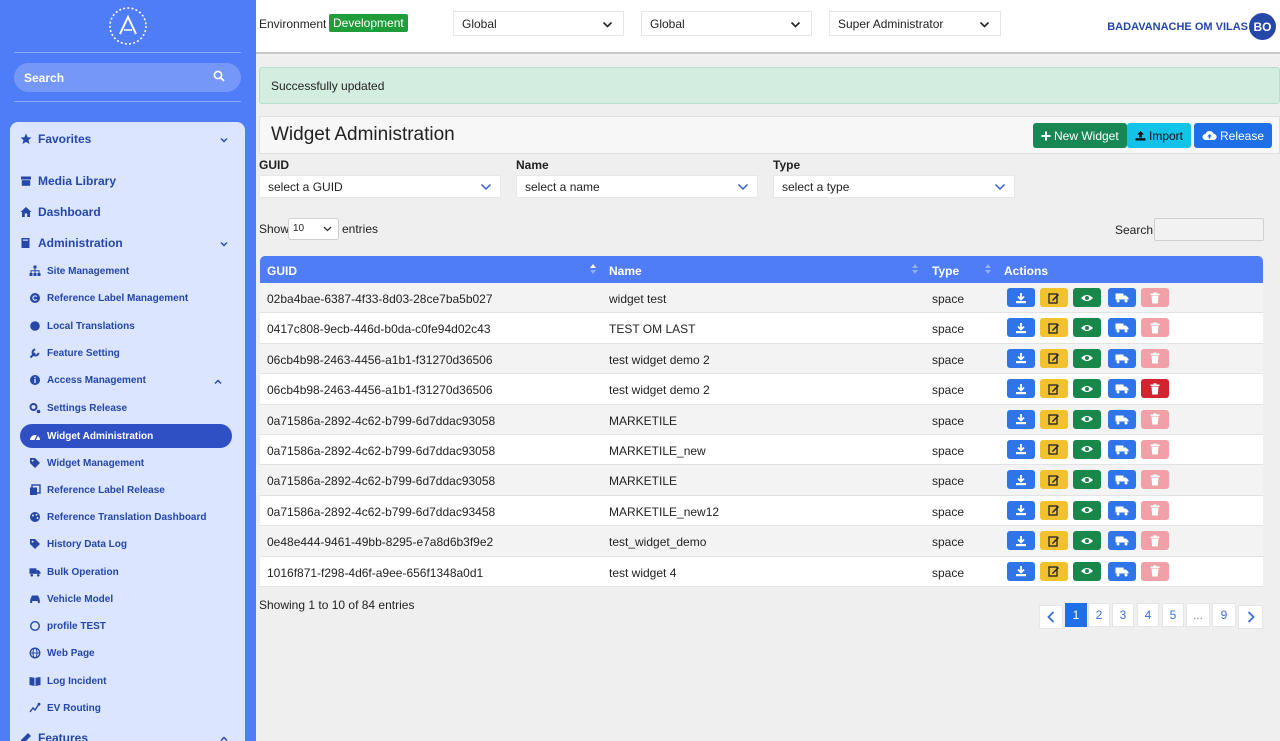 The height and width of the screenshot is (741, 1280). I want to click on page-size-select: 10, so click(313, 229).